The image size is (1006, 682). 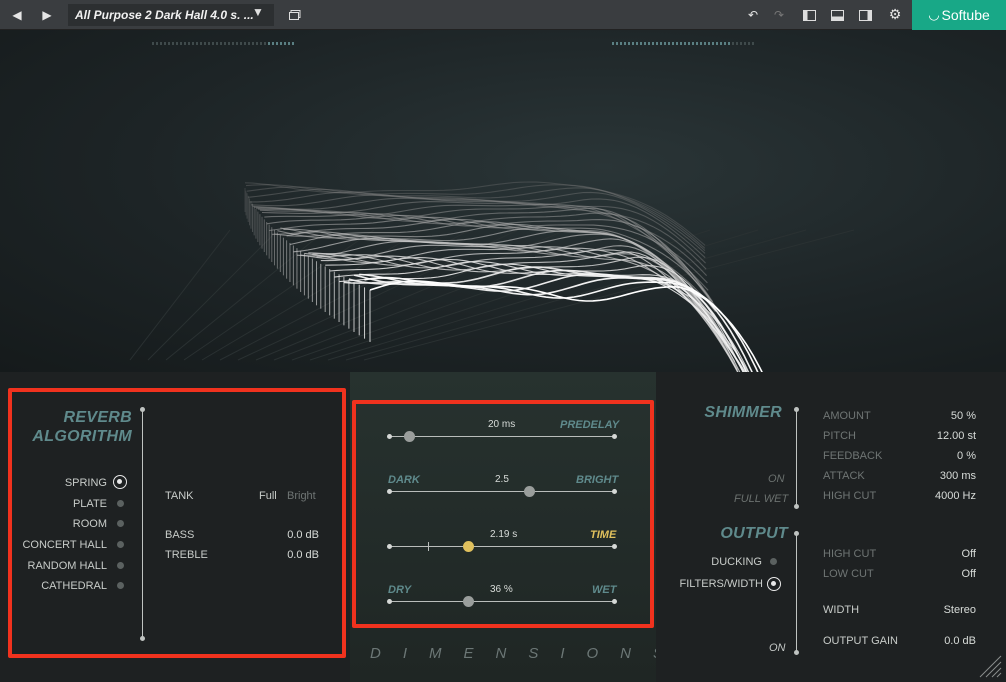 I want to click on right-panel-icon, so click(x=865, y=15).